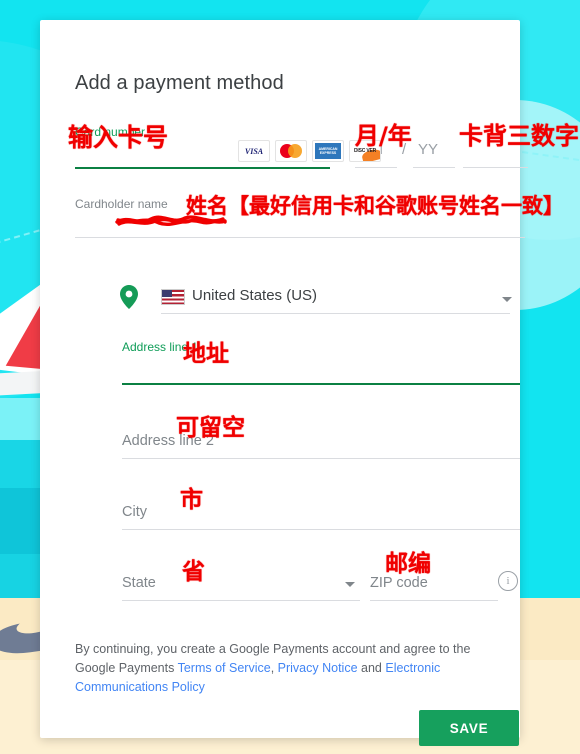  Describe the element at coordinates (210, 428) in the screenshot. I see `annotation-address-line2: 可留空` at that location.